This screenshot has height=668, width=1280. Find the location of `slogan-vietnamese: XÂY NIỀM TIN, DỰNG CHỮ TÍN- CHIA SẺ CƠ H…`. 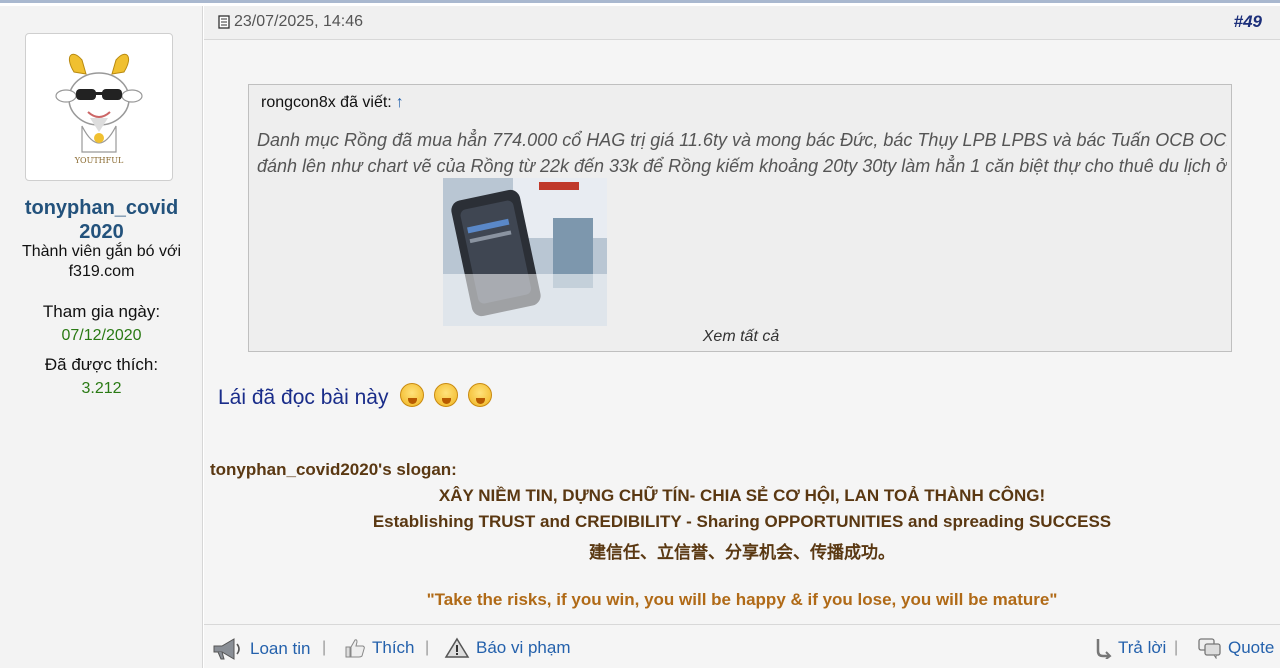

slogan-vietnamese: XÂY NIỀM TIN, DỰNG CHỮ TÍN- CHIA SẺ CƠ H… is located at coordinates (742, 495).